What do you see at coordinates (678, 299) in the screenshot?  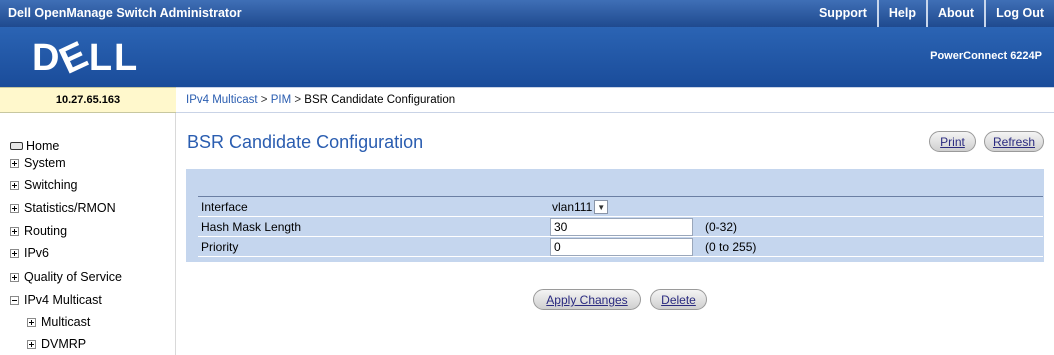 I see `delete-button: Delete` at bounding box center [678, 299].